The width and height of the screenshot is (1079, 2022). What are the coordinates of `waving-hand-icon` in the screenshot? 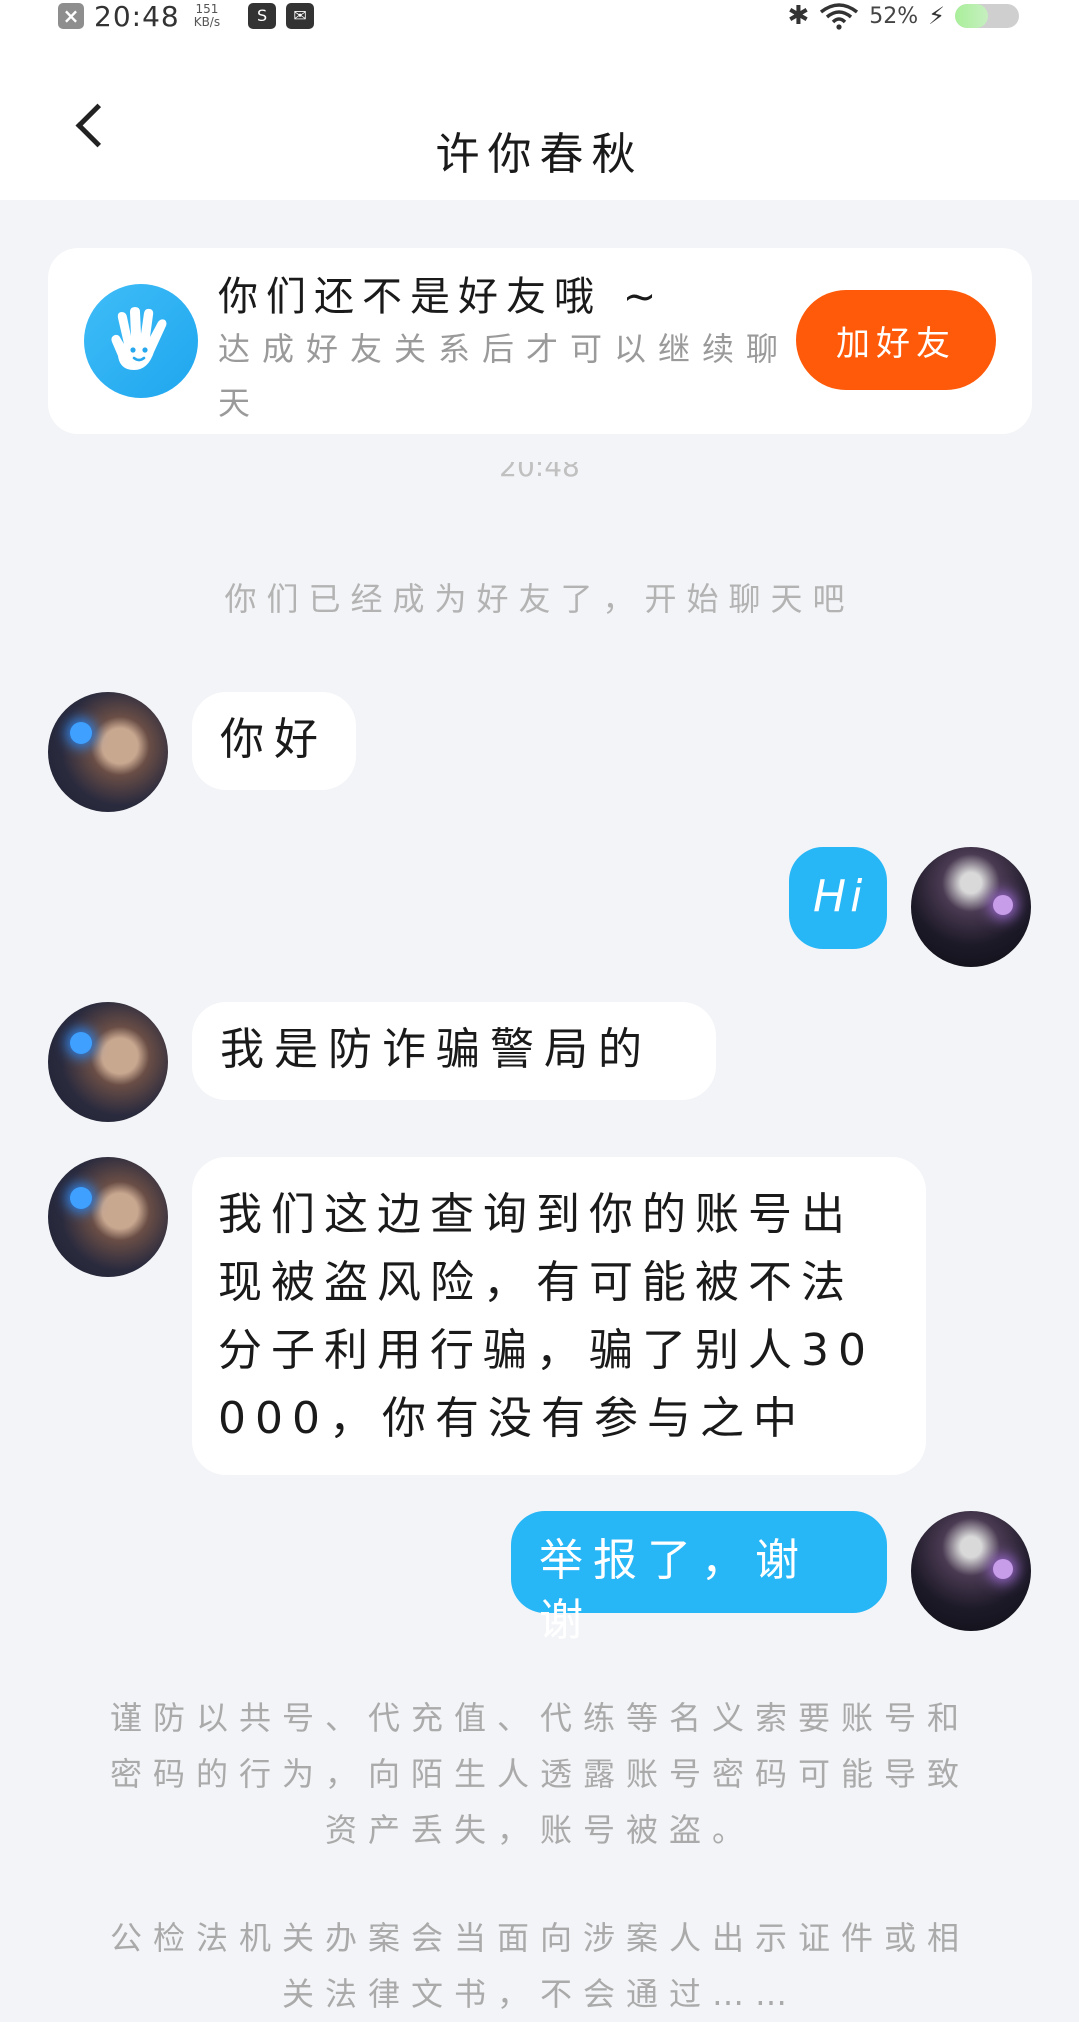 It's located at (141, 341).